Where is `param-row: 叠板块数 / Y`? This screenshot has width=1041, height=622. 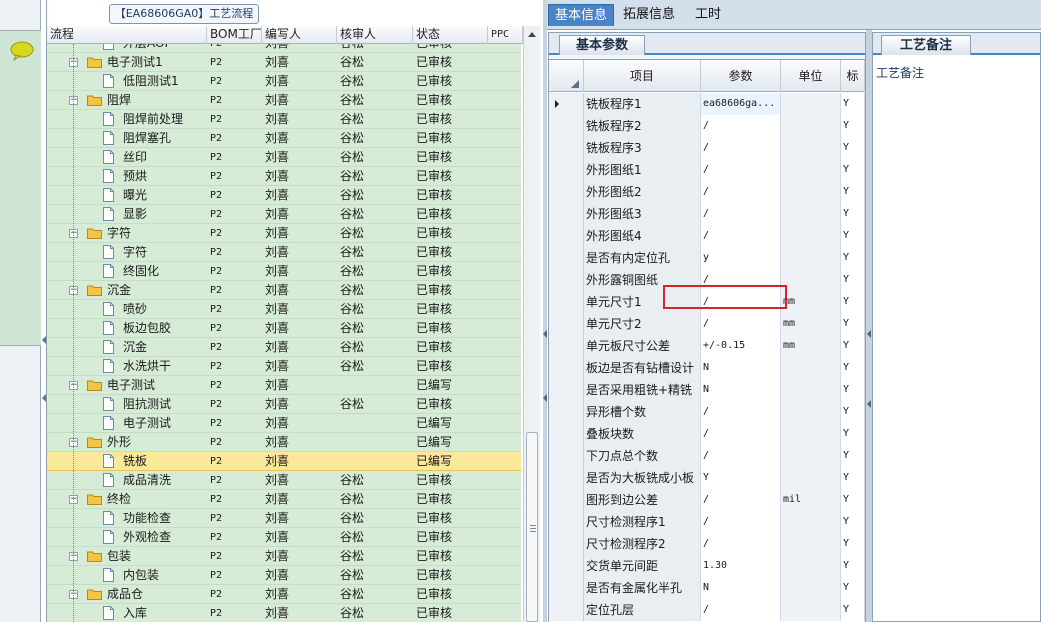
param-row: 叠板块数 / Y is located at coordinates (707, 434).